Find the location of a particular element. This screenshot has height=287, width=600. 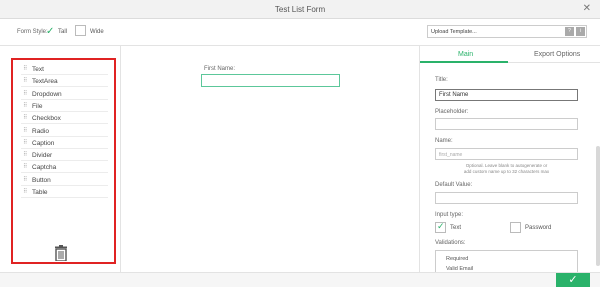

palette-item-text: ⠿ Text is located at coordinates (64, 69).